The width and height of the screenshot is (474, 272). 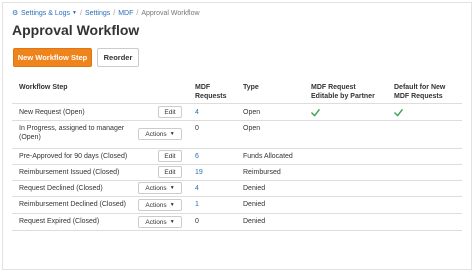 What do you see at coordinates (268, 156) in the screenshot?
I see `workflow-type: Funds Allocated` at bounding box center [268, 156].